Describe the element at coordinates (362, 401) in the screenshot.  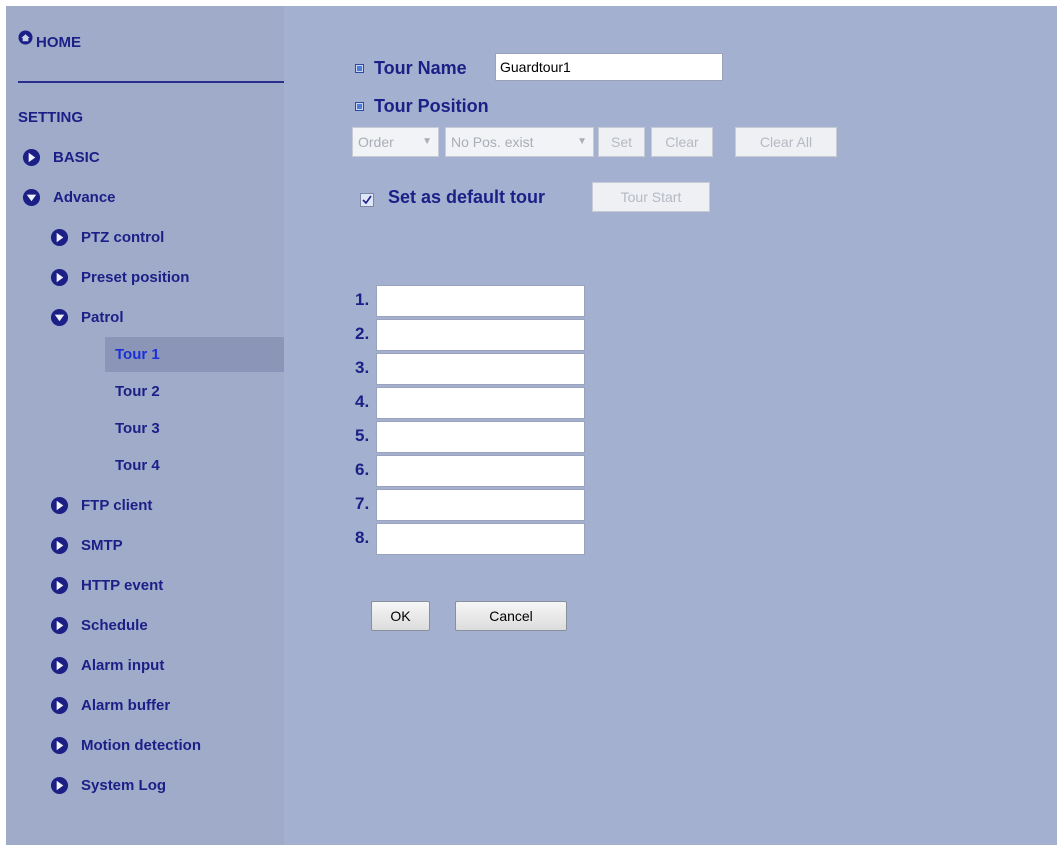
I see `position-row-label: 4.` at that location.